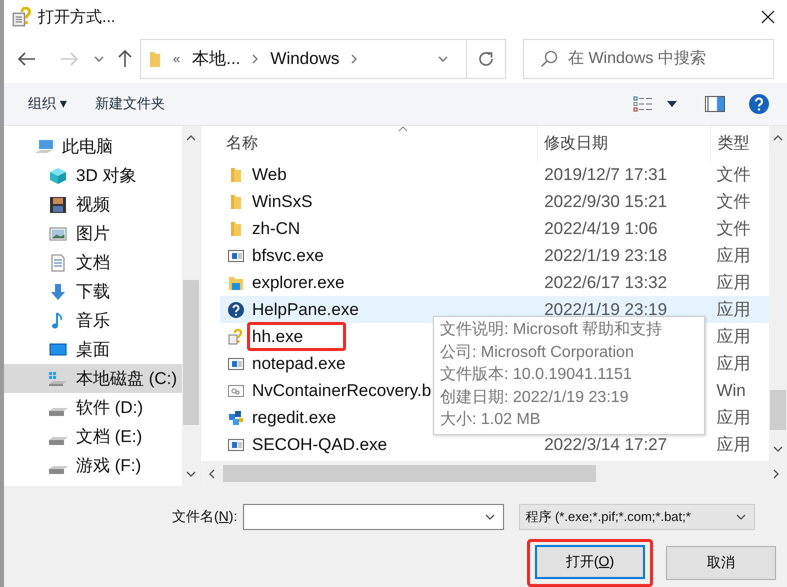 The image size is (787, 587). Describe the element at coordinates (298, 283) in the screenshot. I see `file-name: explorer.exe` at that location.